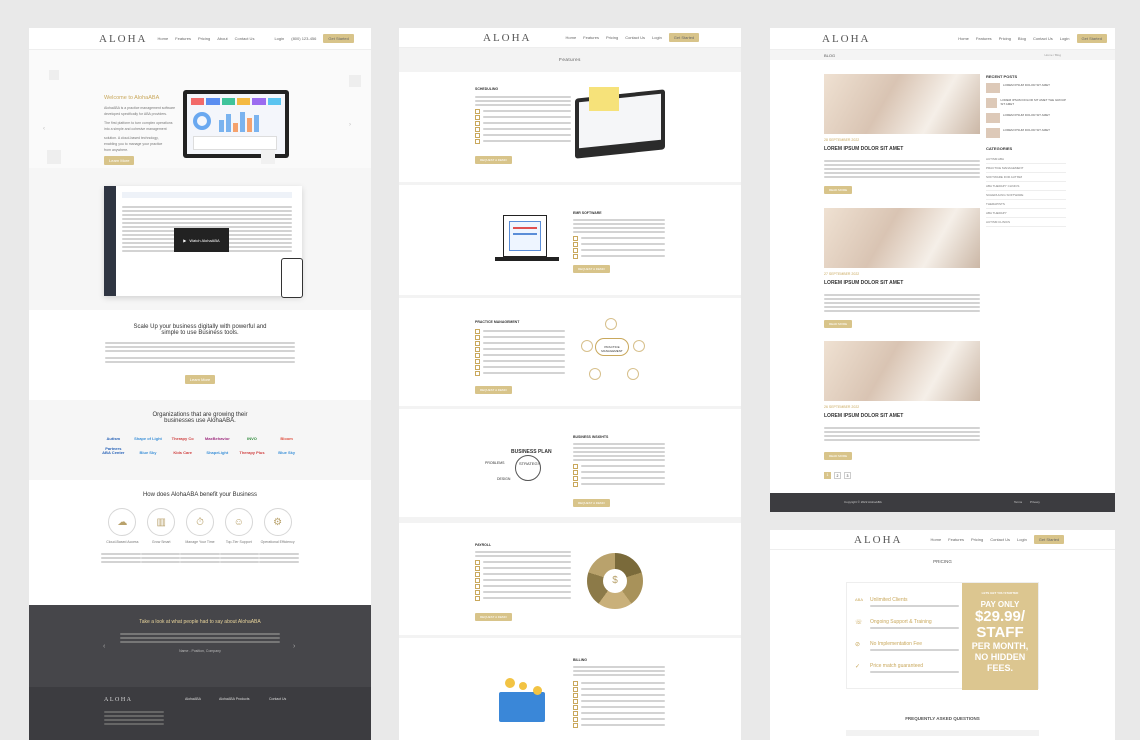 This screenshot has width=1140, height=740. I want to click on breadcrumb-path: Home / Blog, so click(1052, 55).